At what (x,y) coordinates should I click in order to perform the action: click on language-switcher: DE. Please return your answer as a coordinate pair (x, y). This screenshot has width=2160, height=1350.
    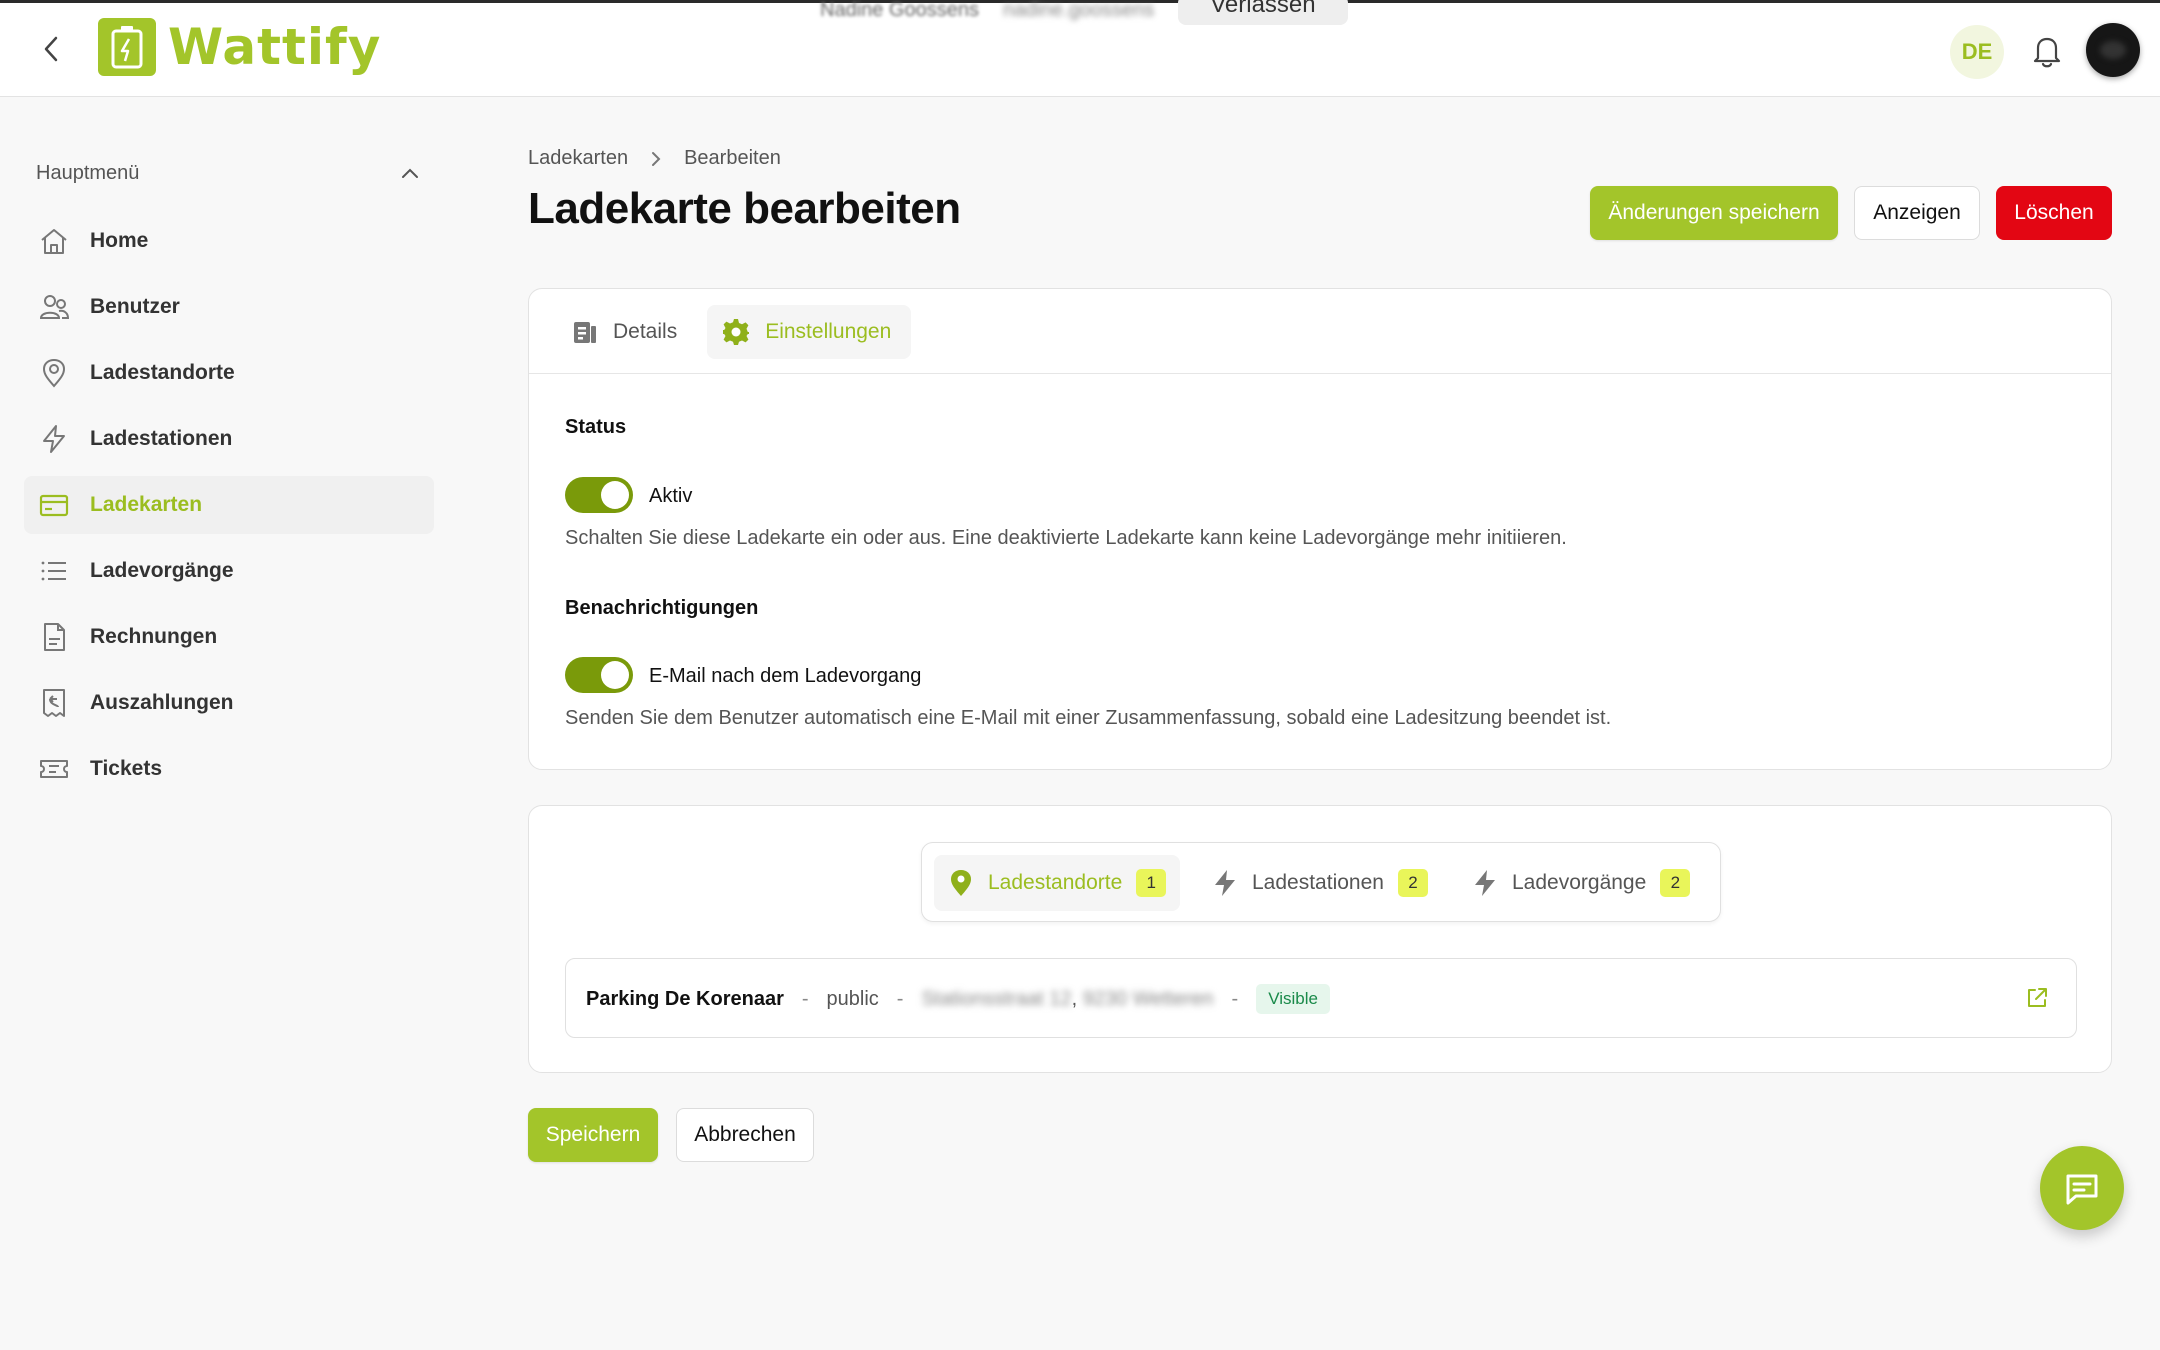
    Looking at the image, I should click on (1977, 52).